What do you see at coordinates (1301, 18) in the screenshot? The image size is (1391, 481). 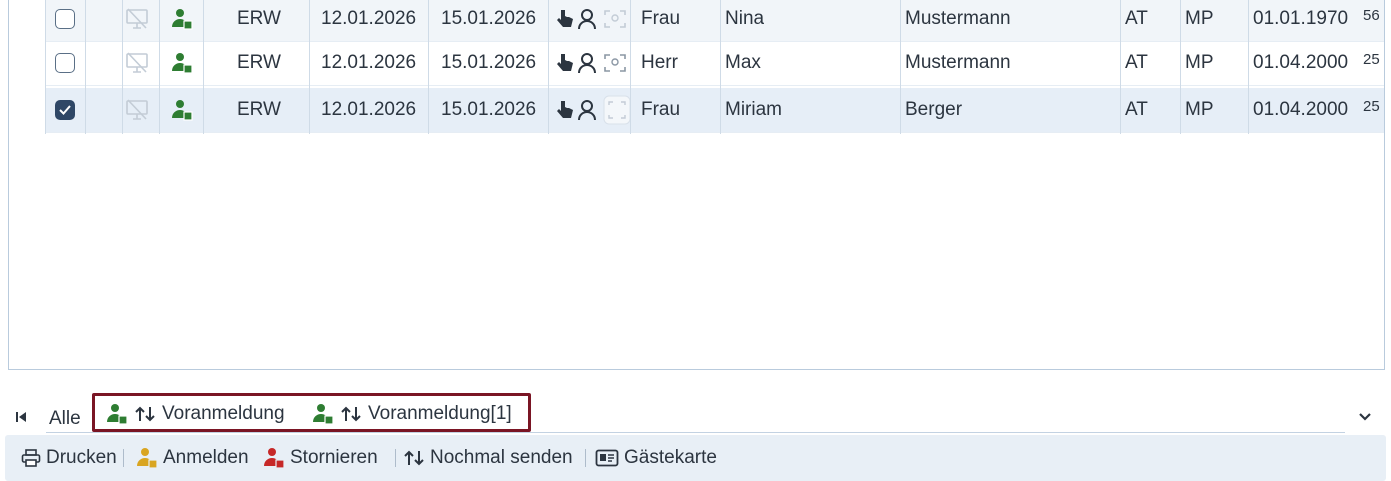 I see `birthdate-cell: 01.01.1970` at bounding box center [1301, 18].